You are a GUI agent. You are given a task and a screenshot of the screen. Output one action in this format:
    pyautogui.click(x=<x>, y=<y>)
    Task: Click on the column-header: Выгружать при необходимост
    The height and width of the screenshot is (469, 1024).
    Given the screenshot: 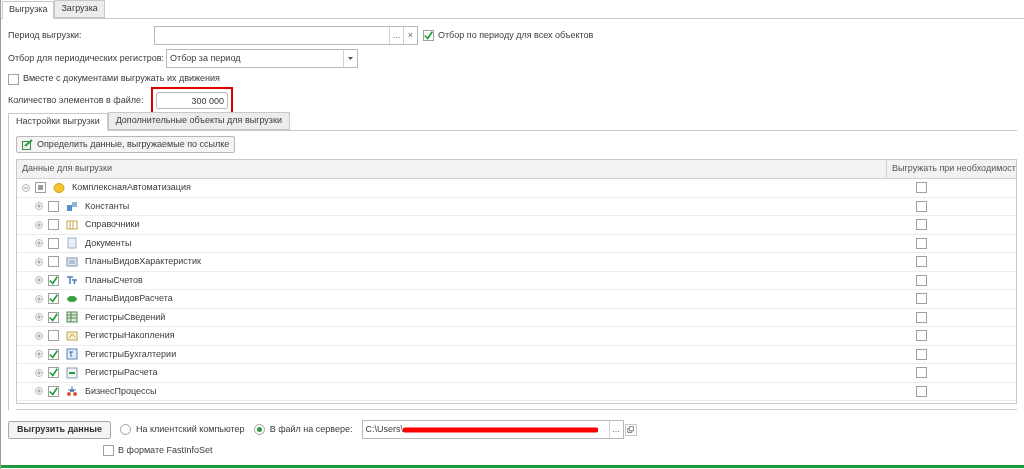 What is the action you would take?
    pyautogui.click(x=953, y=169)
    